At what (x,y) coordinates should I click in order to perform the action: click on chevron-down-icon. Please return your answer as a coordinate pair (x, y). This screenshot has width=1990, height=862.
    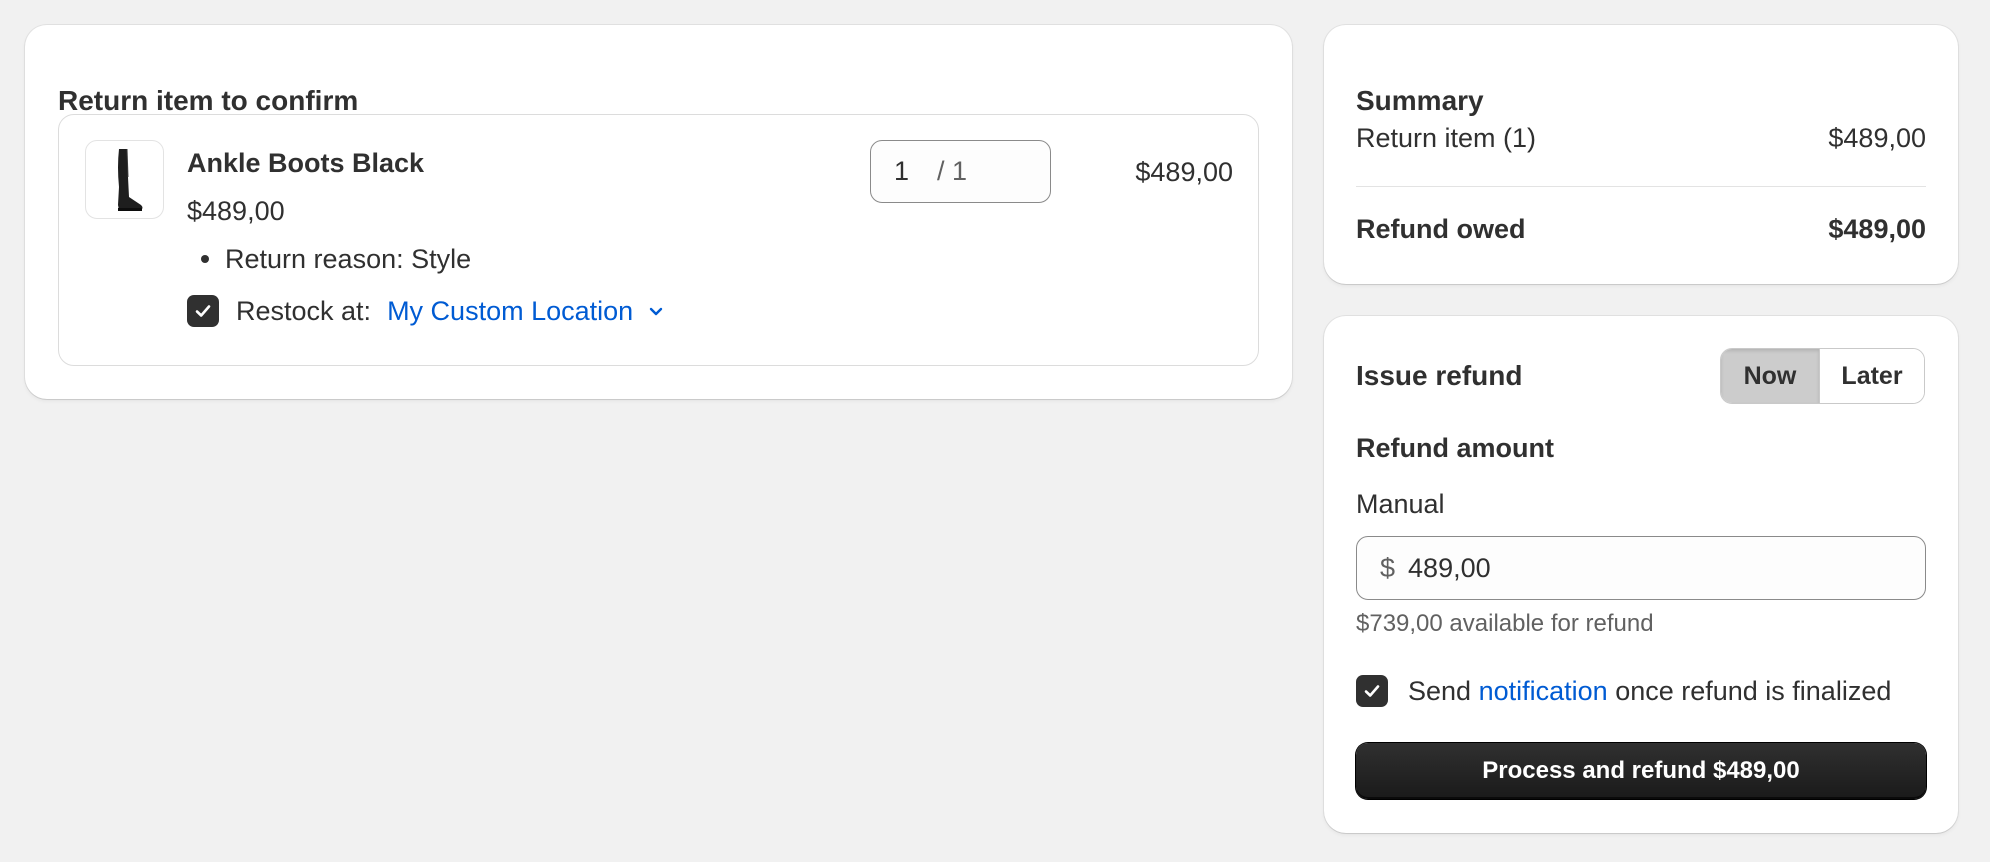
    Looking at the image, I should click on (656, 311).